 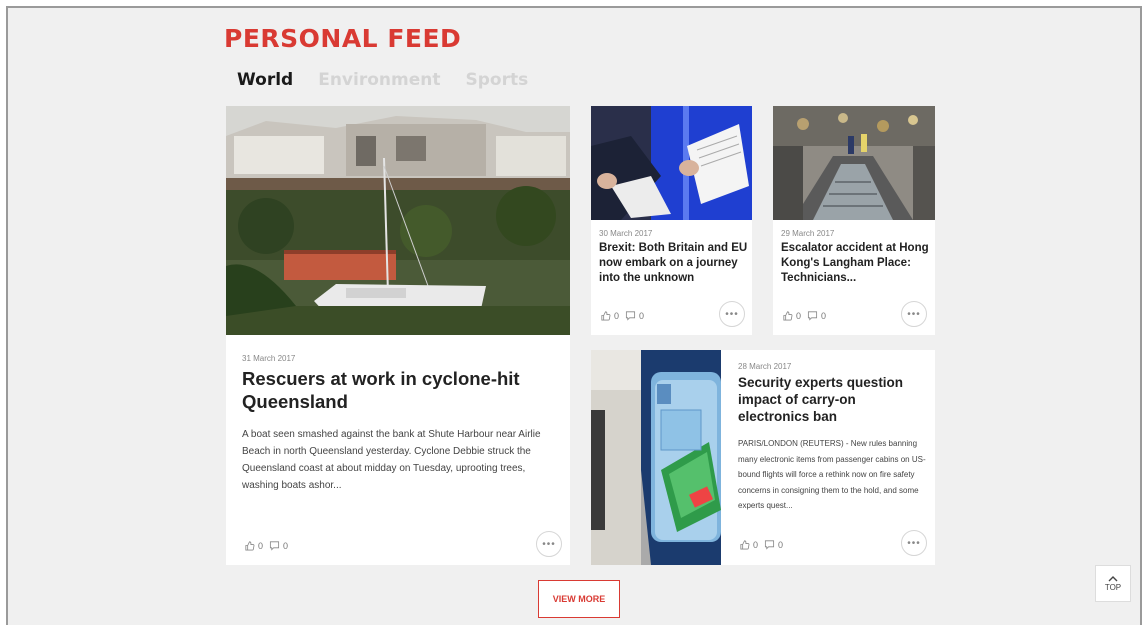 I want to click on view-more-button: VIEW MORE, so click(x=579, y=599).